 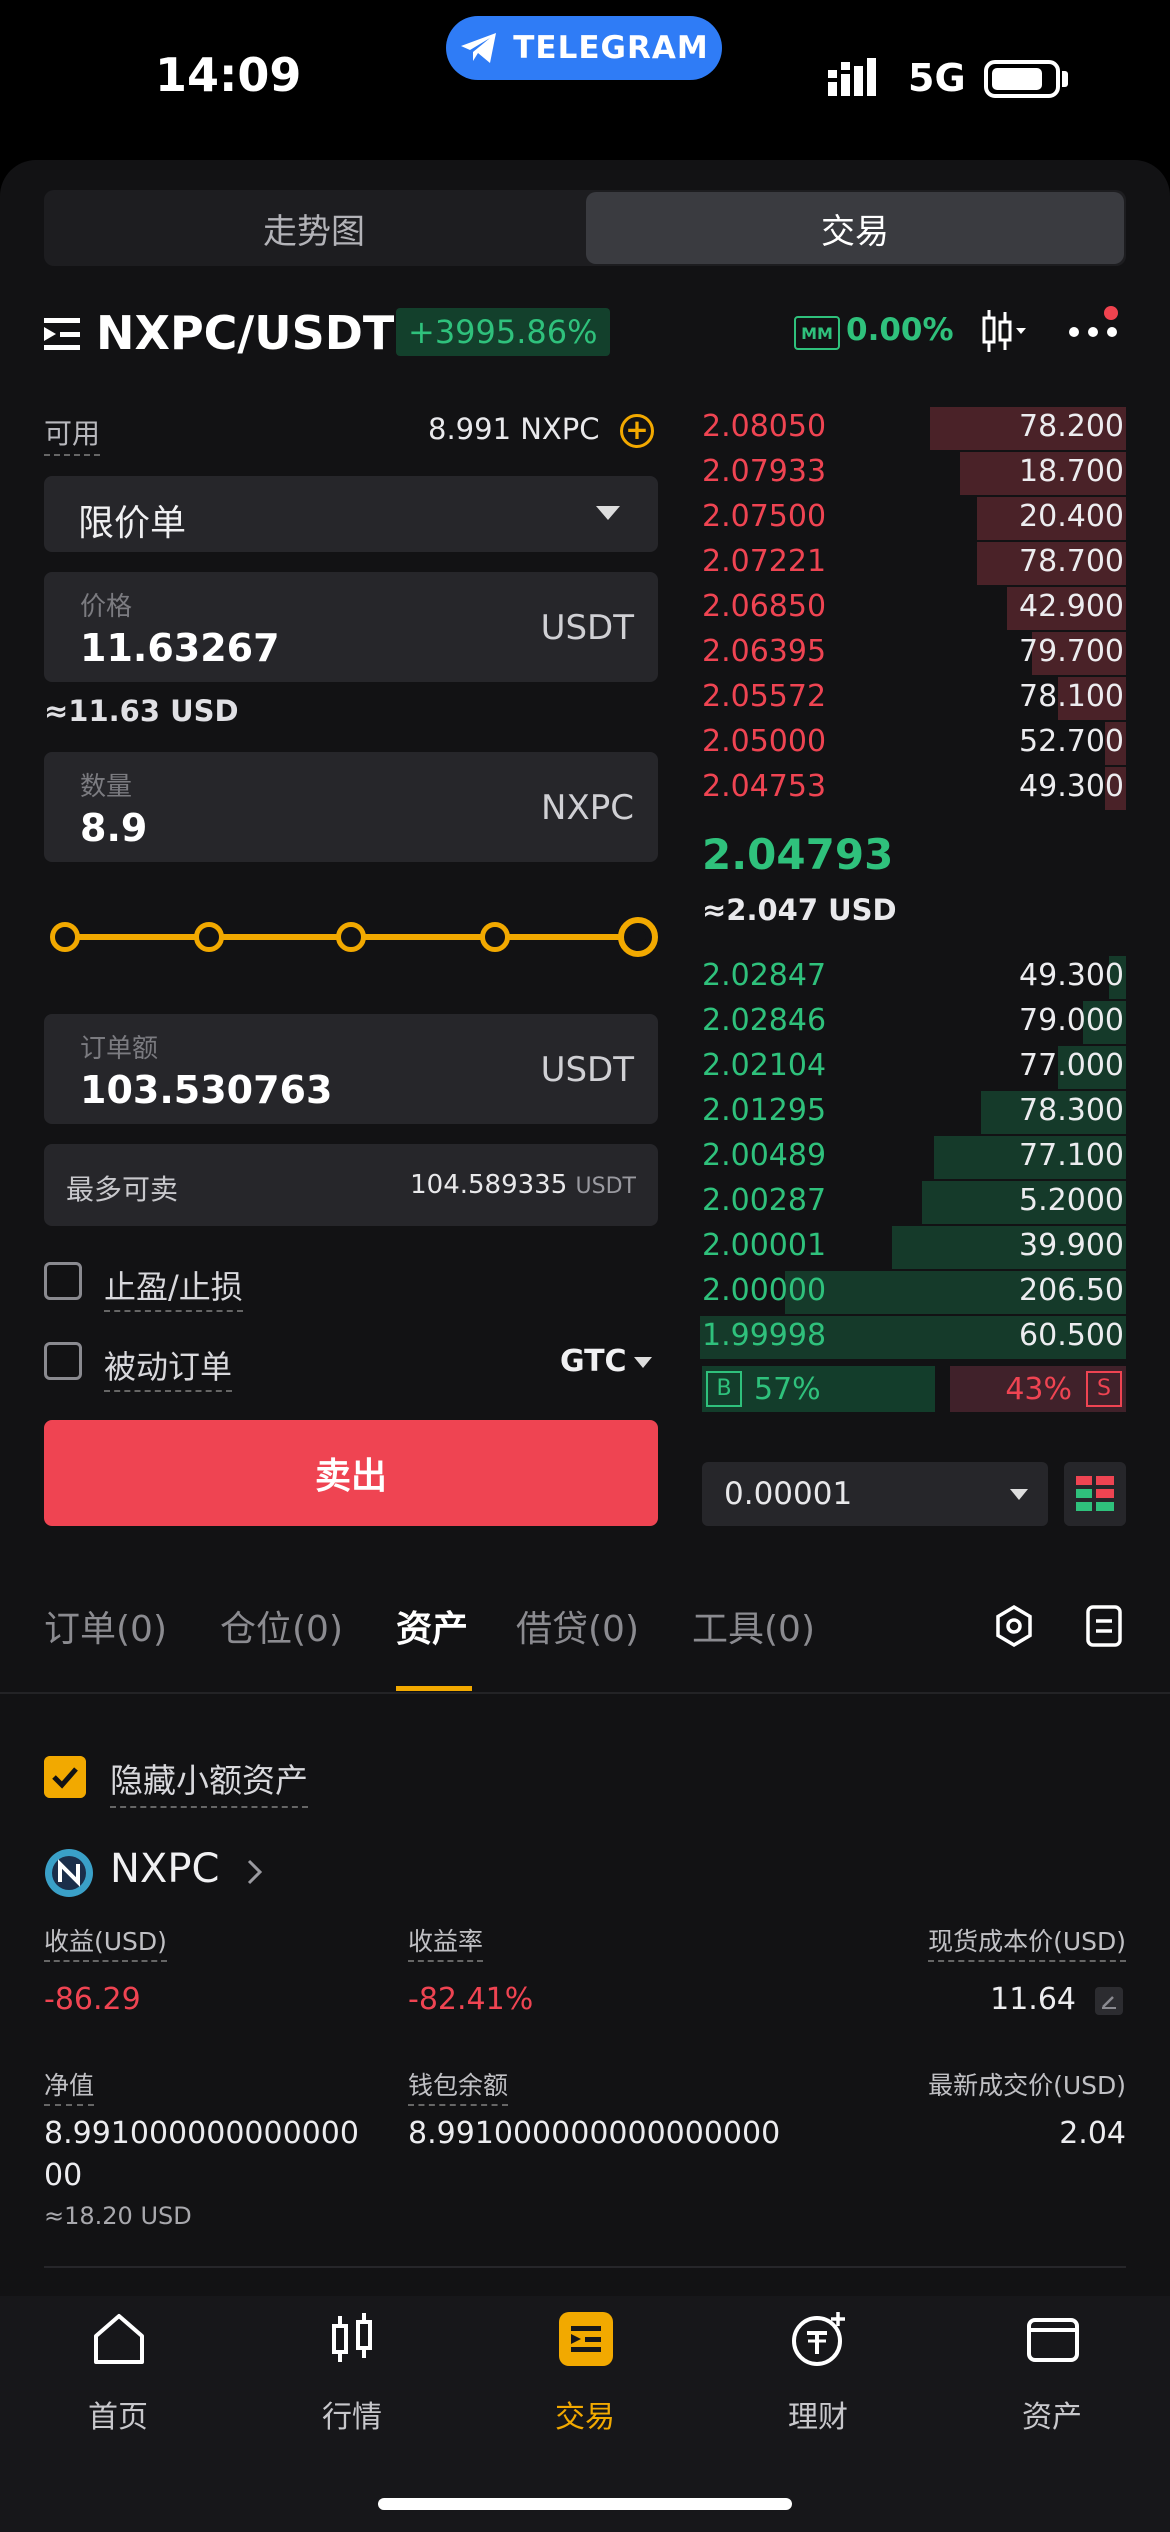 I want to click on slider-handle, so click(x=638, y=937).